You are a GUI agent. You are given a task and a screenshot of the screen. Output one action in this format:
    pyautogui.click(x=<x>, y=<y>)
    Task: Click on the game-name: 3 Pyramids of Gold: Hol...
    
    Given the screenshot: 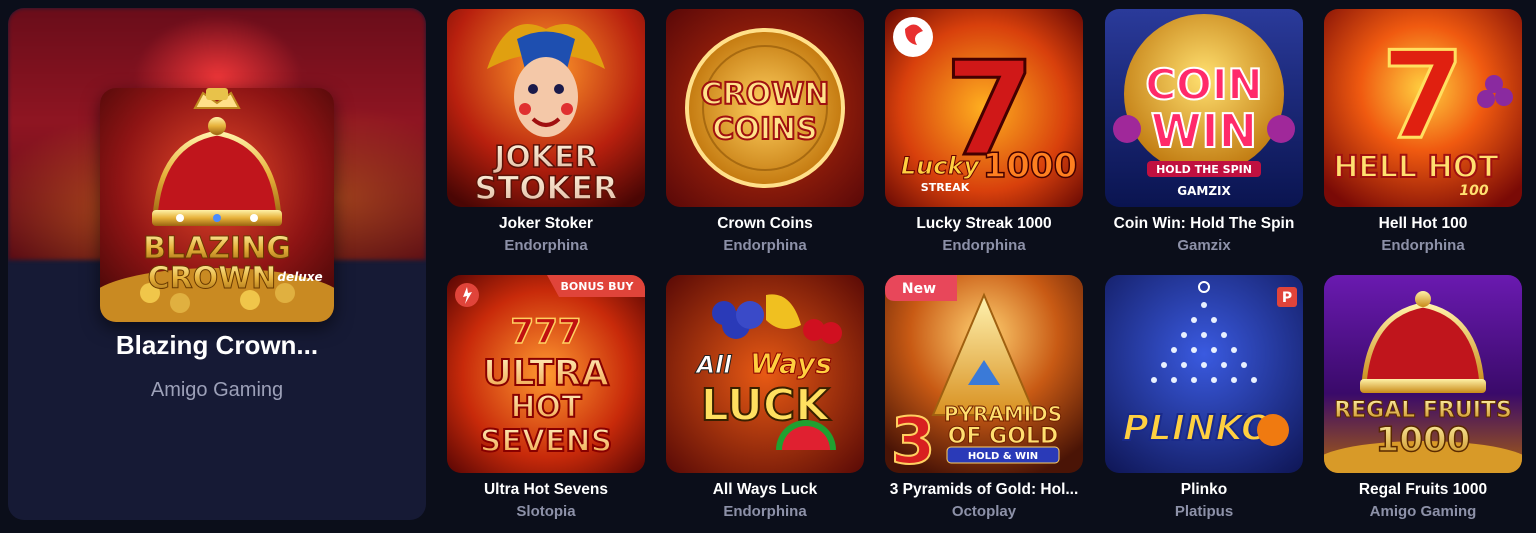 What is the action you would take?
    pyautogui.click(x=984, y=490)
    